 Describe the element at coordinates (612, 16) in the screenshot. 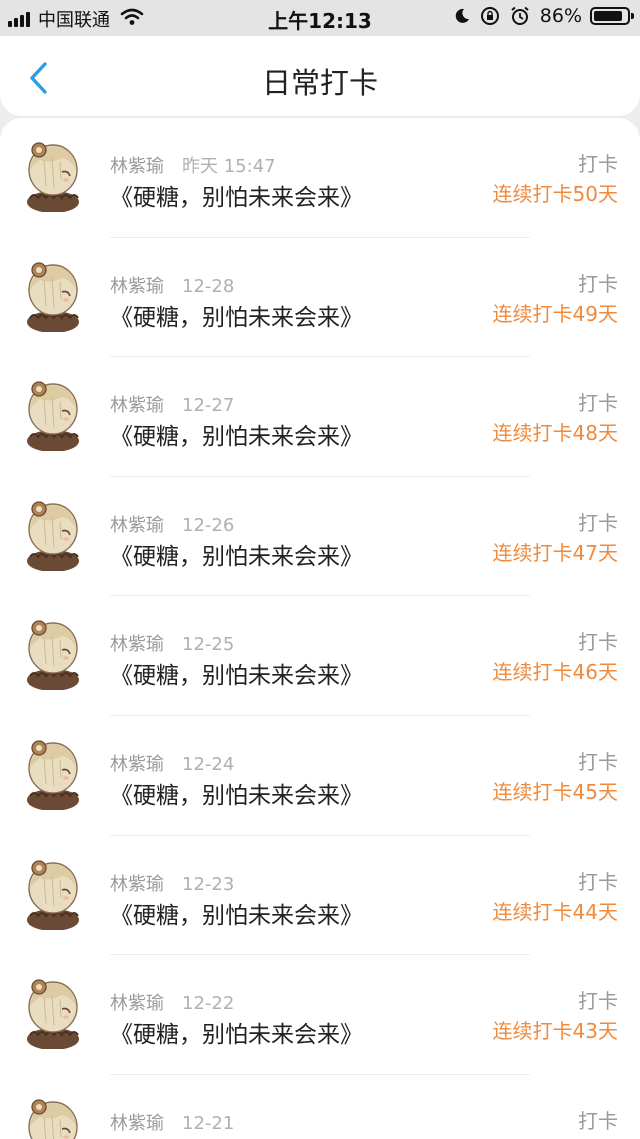

I see `battery-icon` at that location.